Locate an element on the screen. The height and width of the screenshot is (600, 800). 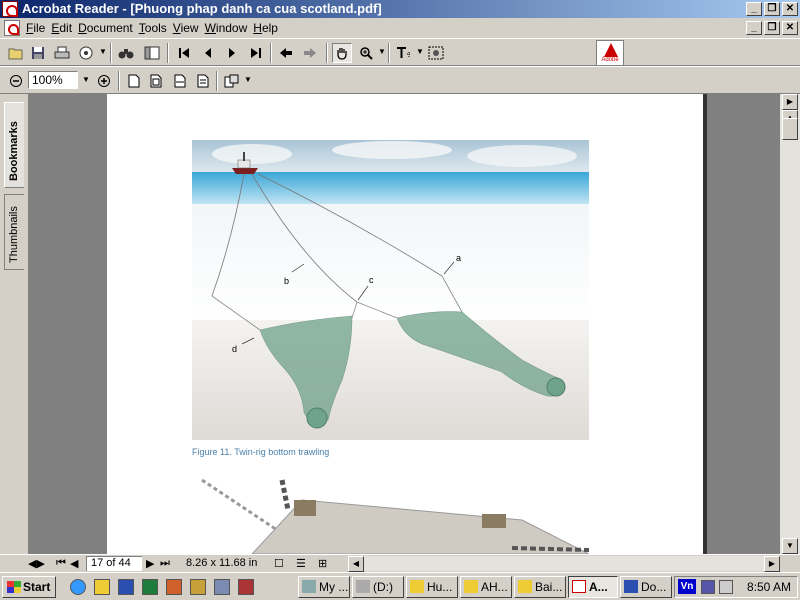
status-previous-page-icon: ◀ is located at coordinates (74, 563).